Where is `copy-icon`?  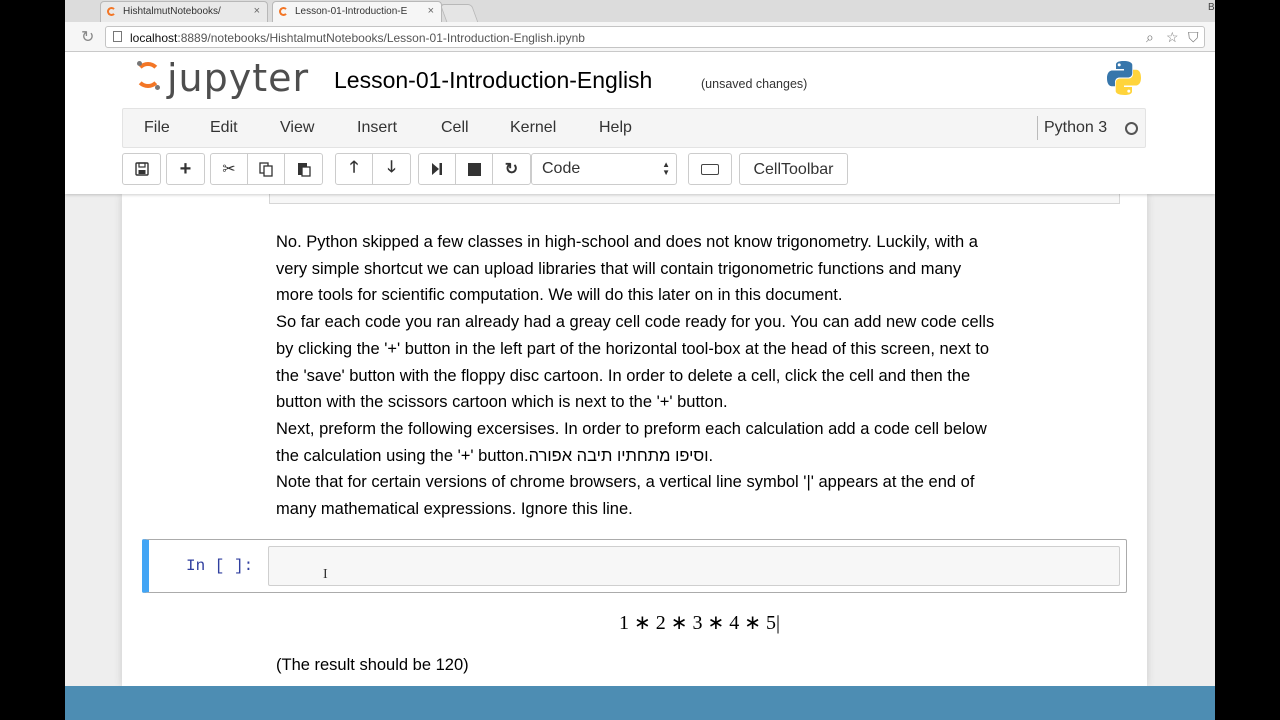
copy-icon is located at coordinates (266, 169).